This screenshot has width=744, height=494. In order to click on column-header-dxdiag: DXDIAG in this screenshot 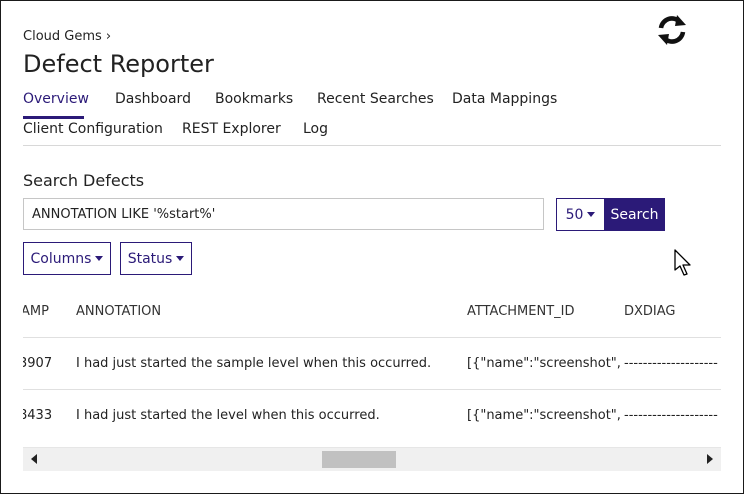, I will do `click(650, 311)`.